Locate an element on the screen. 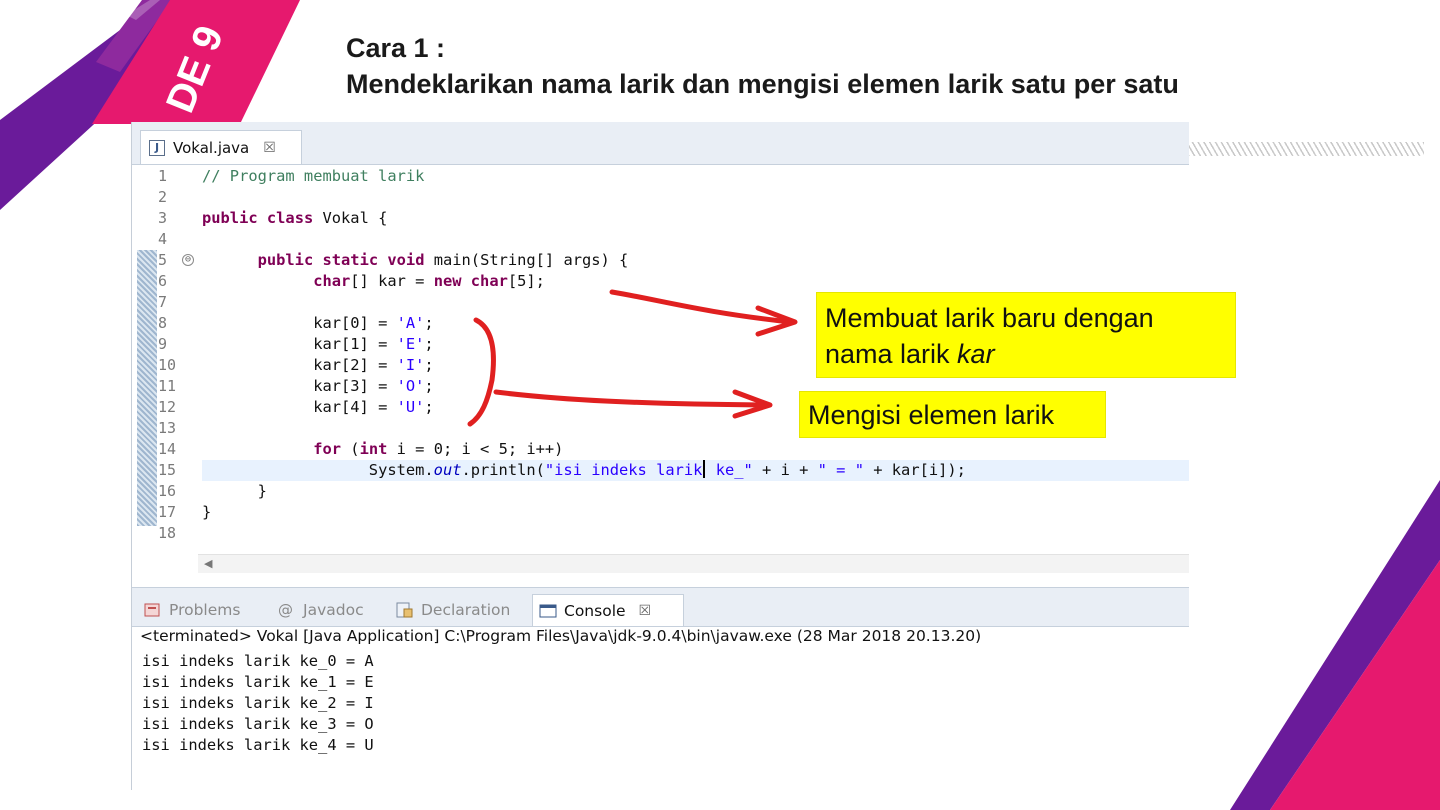 The height and width of the screenshot is (810, 1440). decorative-stripes-bottom-right is located at coordinates (1335, 645).